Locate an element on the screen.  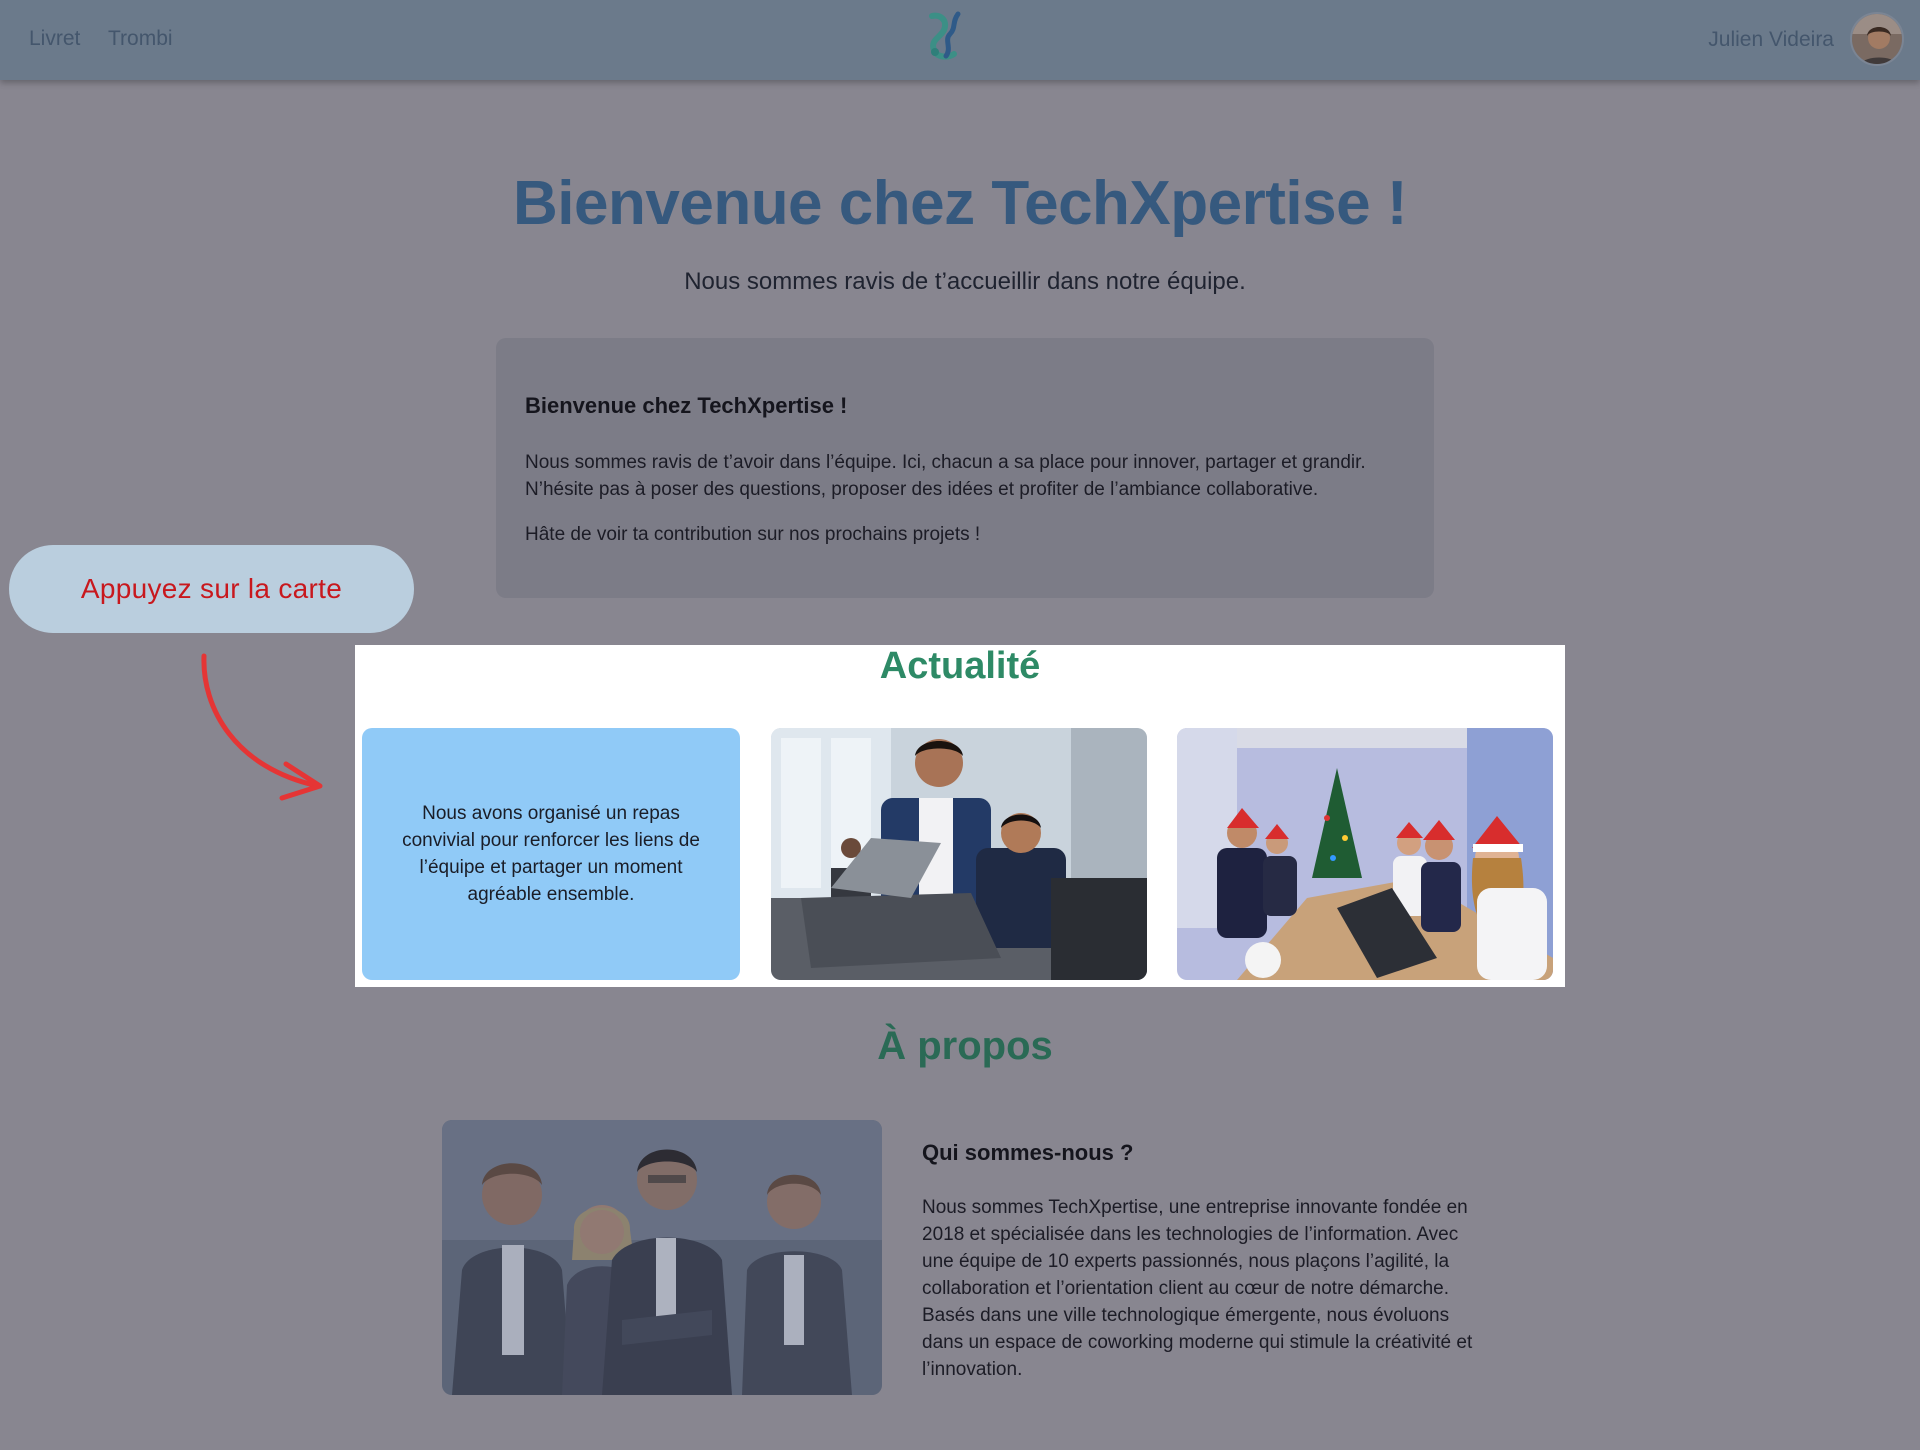
nav-link-livret: Livret is located at coordinates (54, 39).